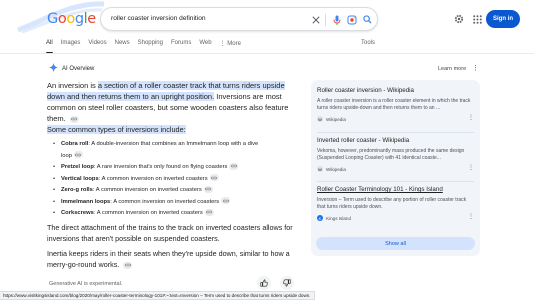 The image size is (534, 300). Describe the element at coordinates (452, 69) in the screenshot. I see `learn-more-link: Learn more` at that location.